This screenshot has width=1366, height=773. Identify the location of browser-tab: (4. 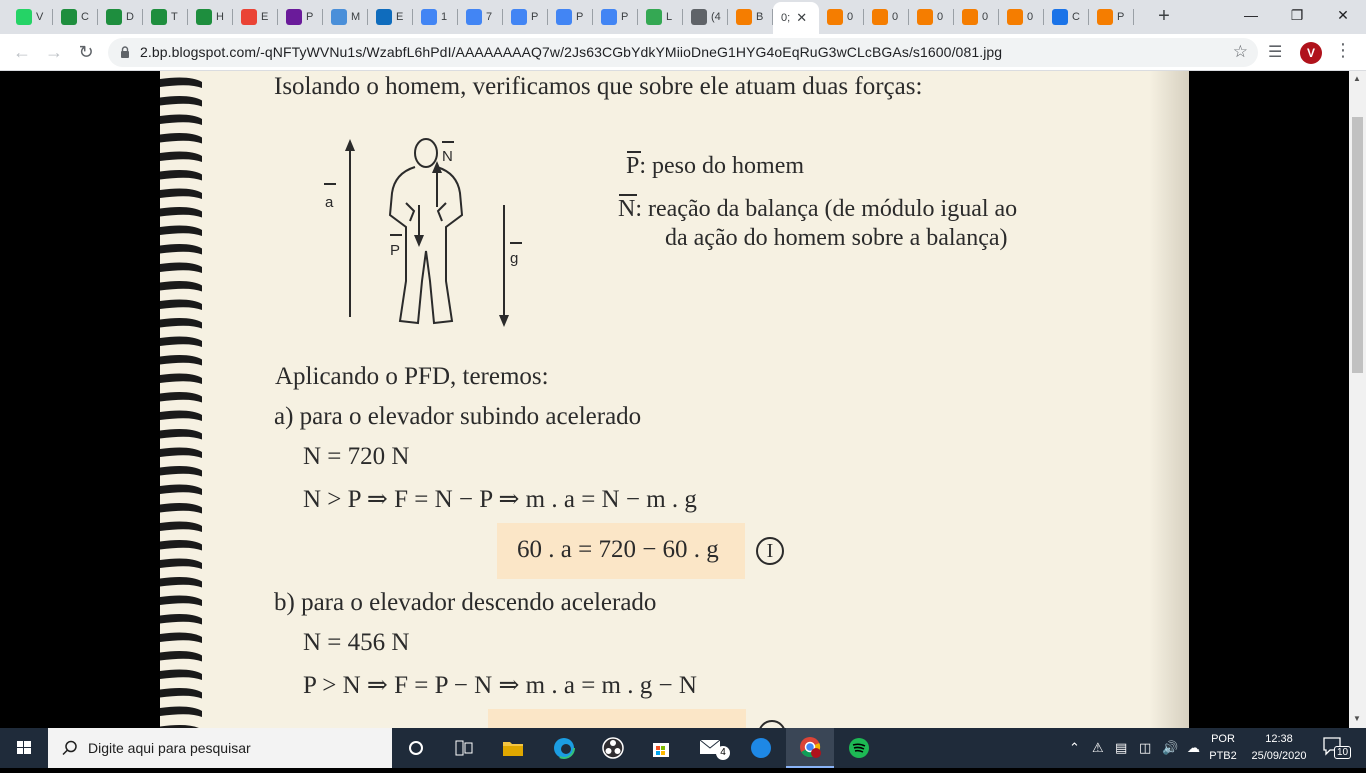
(705, 17).